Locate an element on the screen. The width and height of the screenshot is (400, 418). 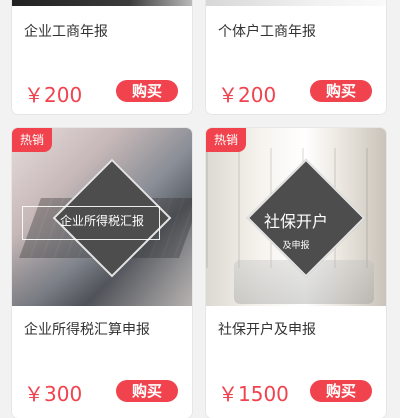
image-caption: 企业所得税汇报 is located at coordinates (101, 221).